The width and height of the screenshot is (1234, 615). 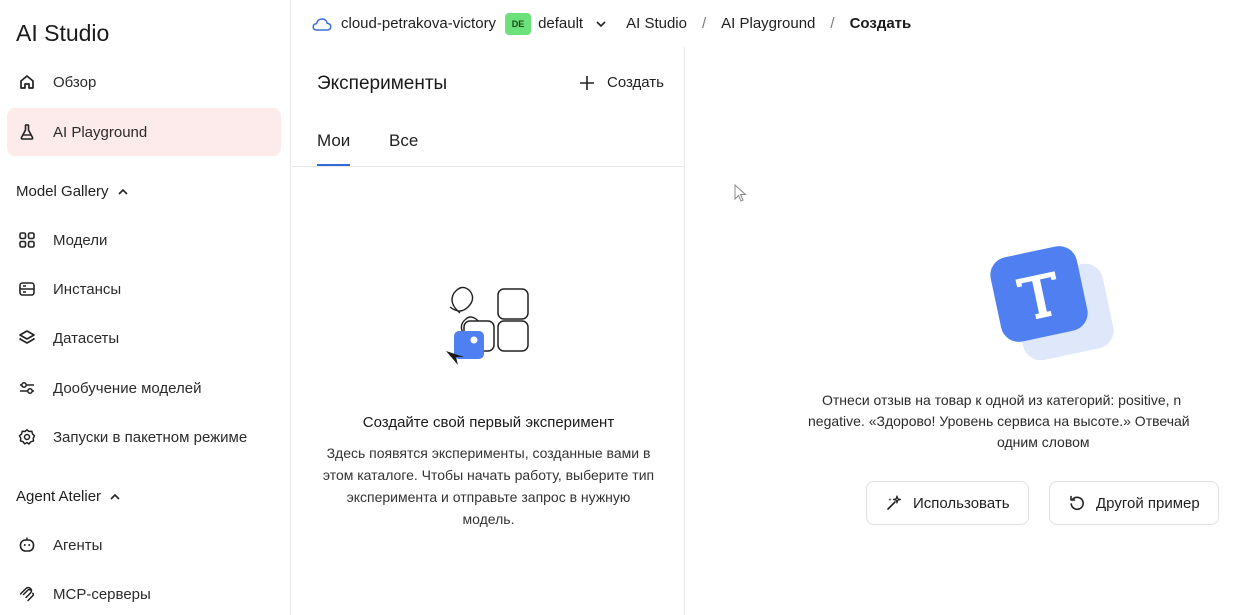 I want to click on text-model-icon, so click(x=1052, y=303).